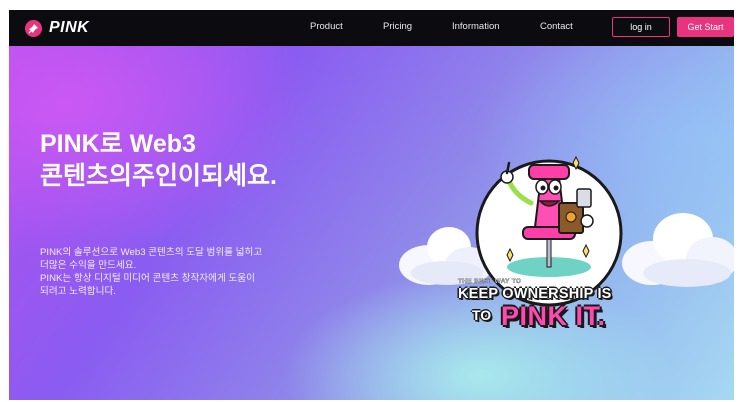 This screenshot has width=743, height=402. What do you see at coordinates (678, 250) in the screenshot?
I see `right-cloud-icon` at bounding box center [678, 250].